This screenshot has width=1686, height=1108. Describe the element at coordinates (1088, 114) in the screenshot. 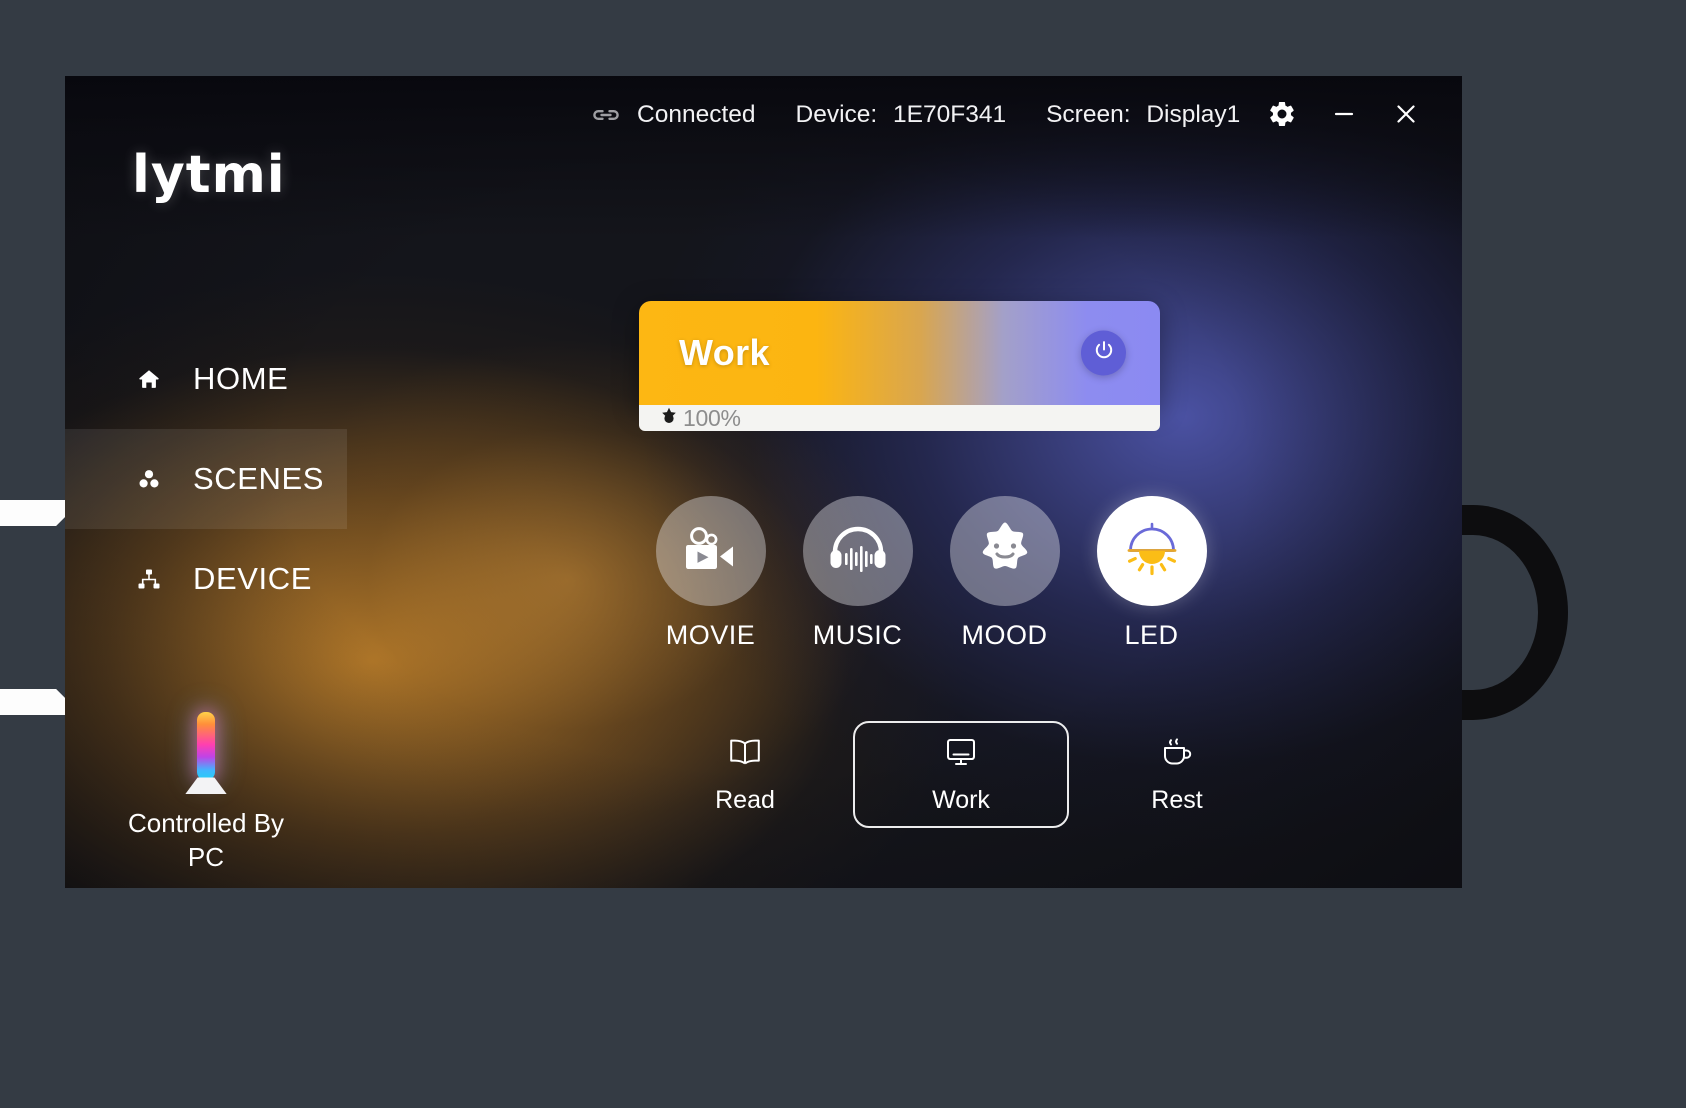

I see `screen-label: Screen:` at that location.